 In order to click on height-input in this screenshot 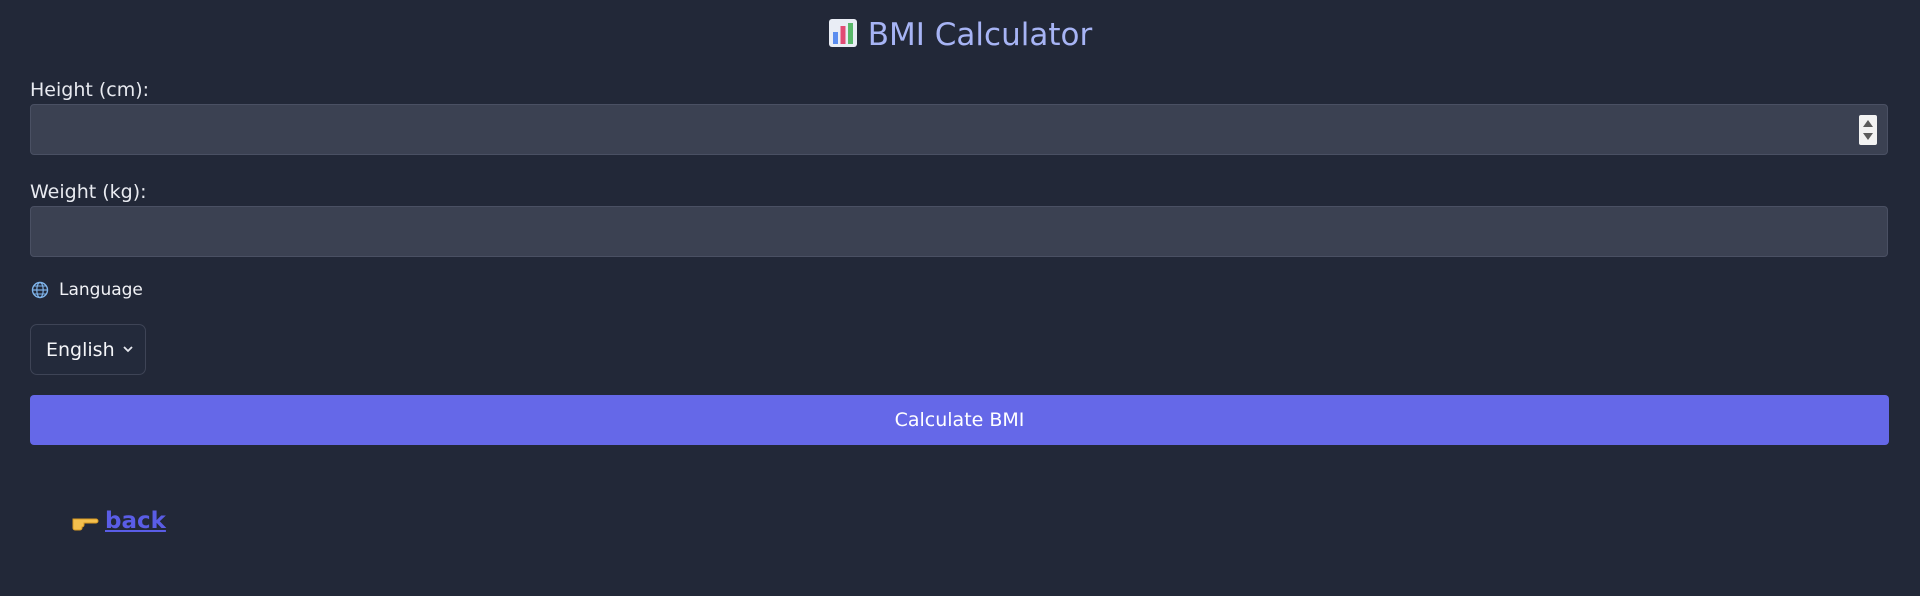, I will do `click(959, 129)`.